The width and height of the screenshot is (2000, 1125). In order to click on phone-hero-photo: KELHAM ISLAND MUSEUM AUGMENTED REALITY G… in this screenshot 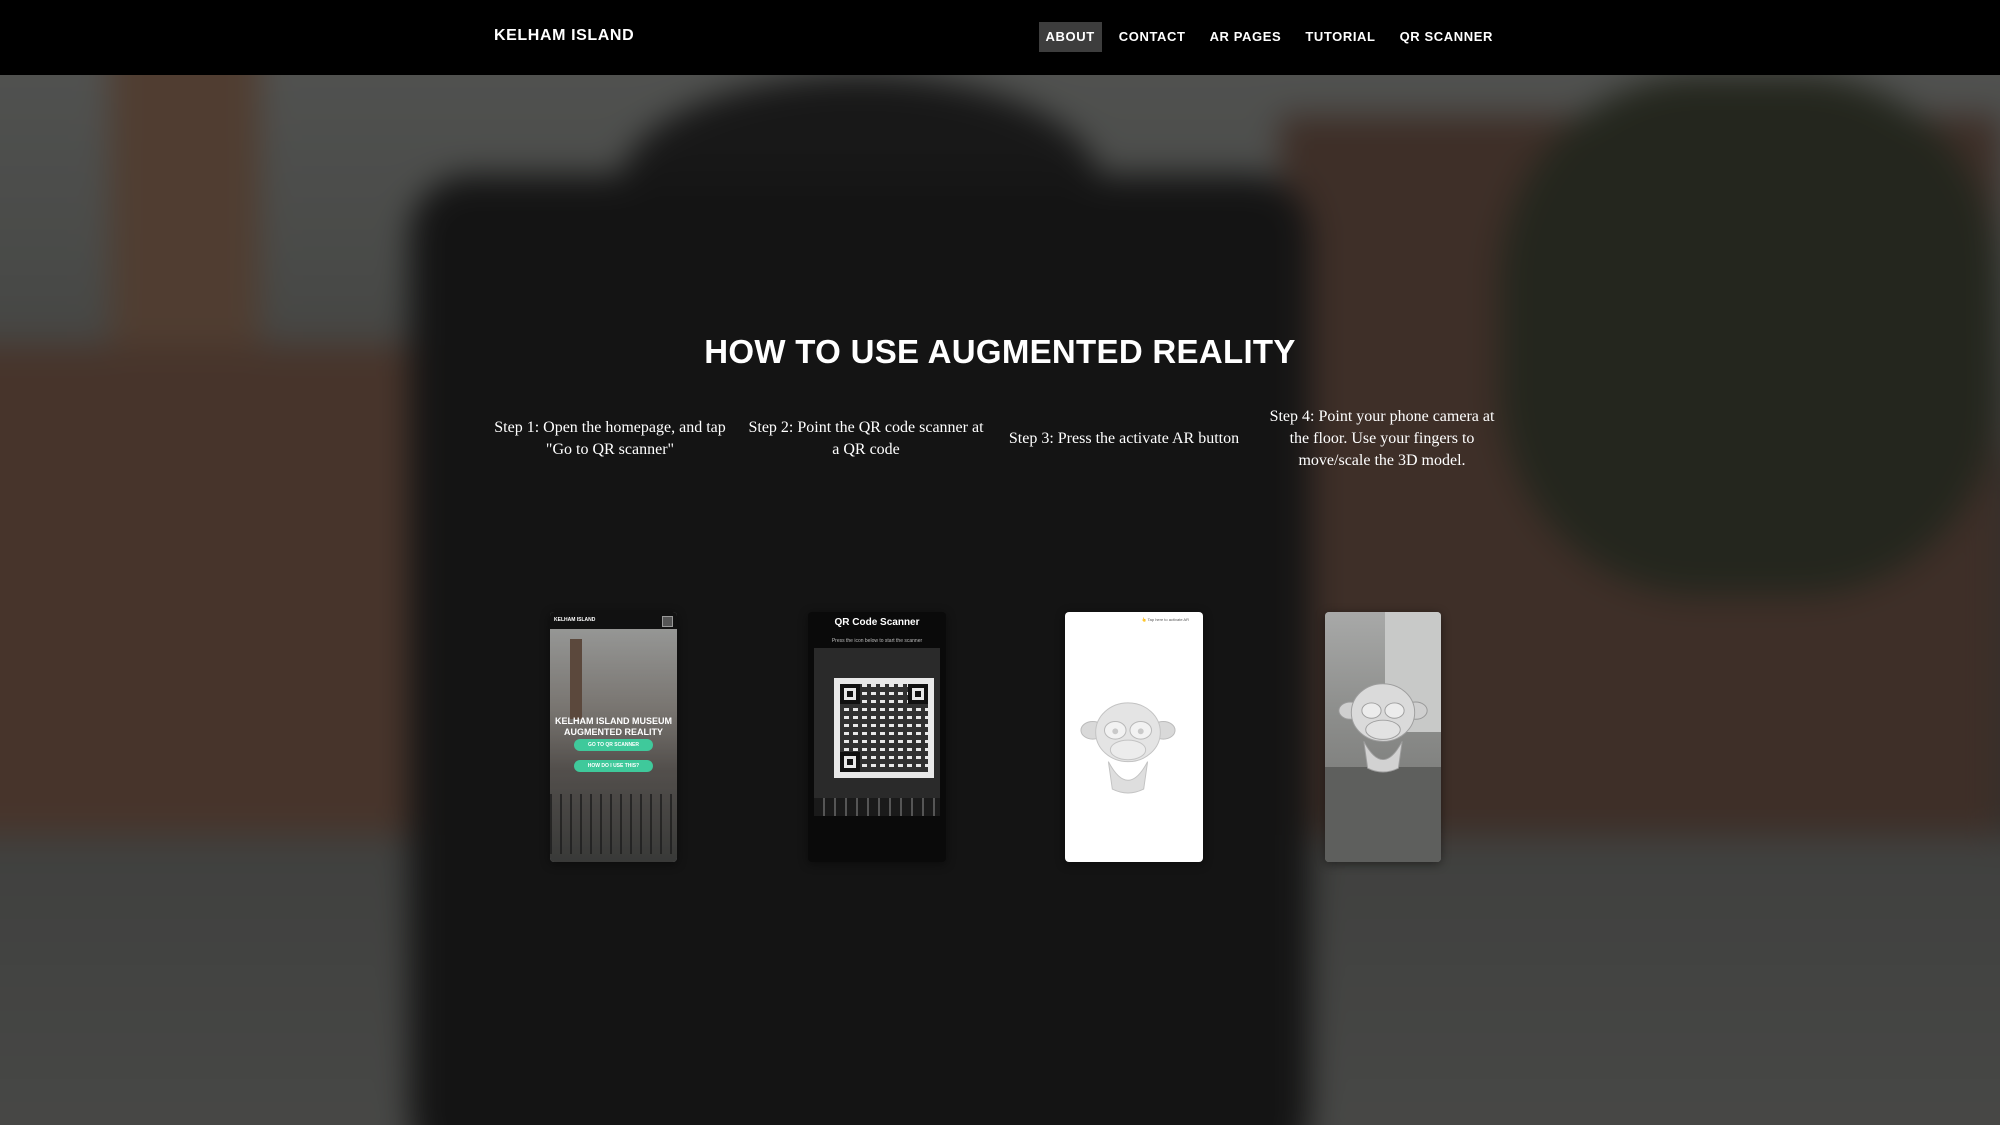, I will do `click(613, 745)`.